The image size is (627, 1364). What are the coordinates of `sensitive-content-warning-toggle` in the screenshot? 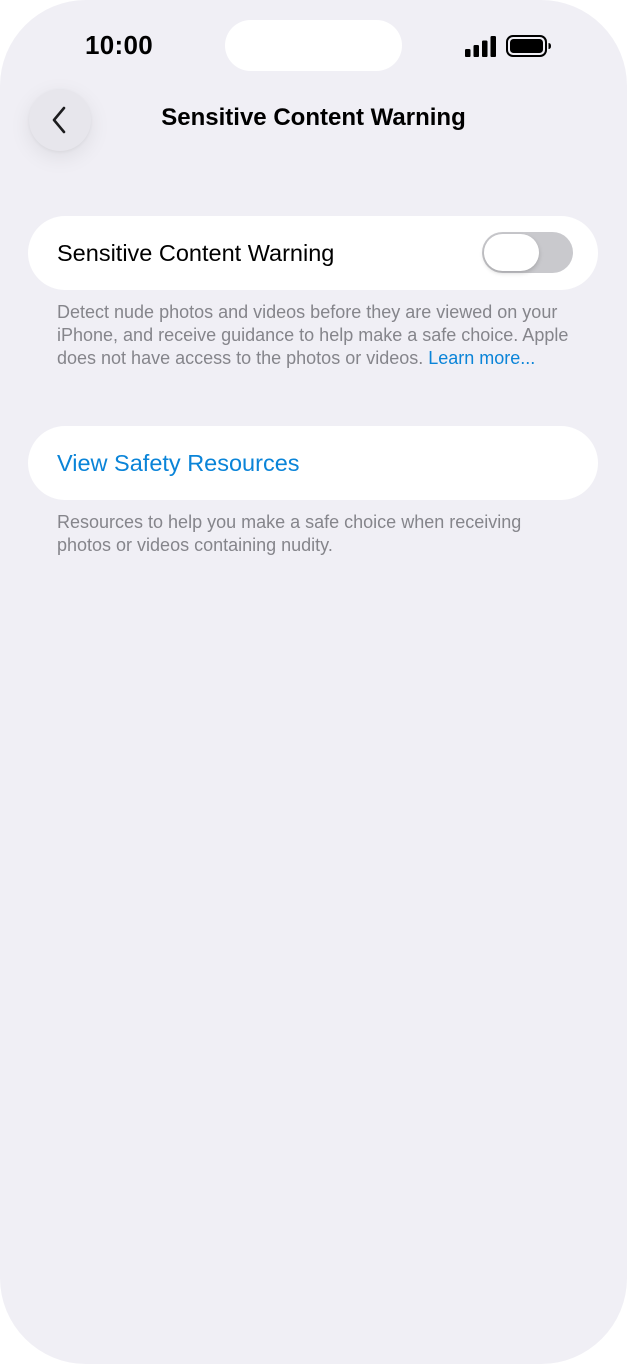 It's located at (527, 252).